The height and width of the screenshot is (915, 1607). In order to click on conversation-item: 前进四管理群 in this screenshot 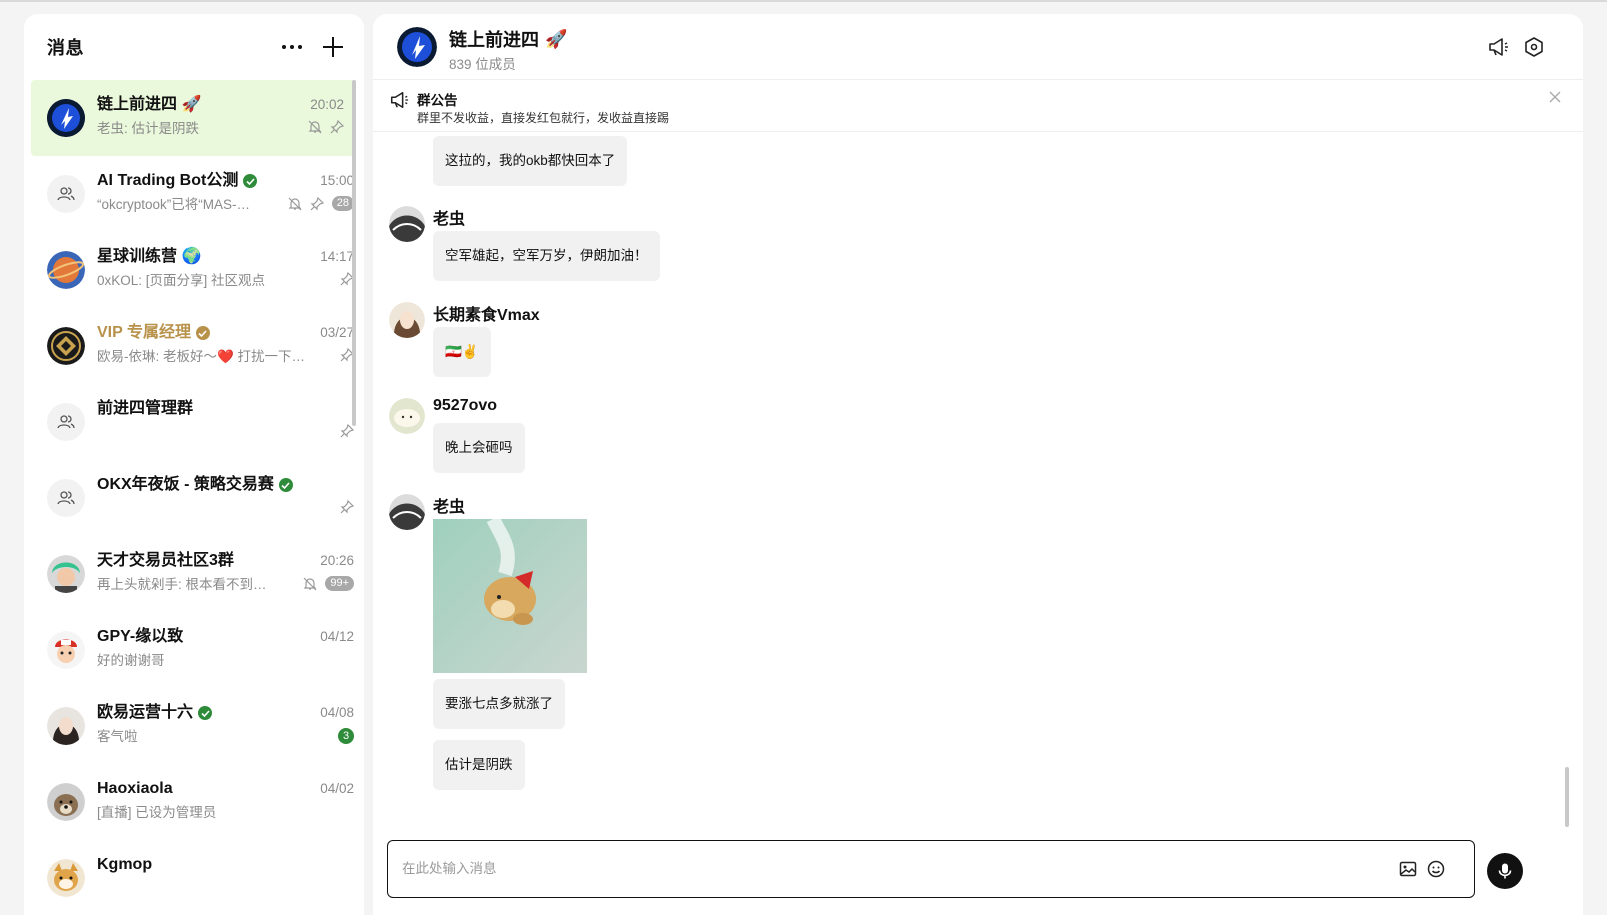, I will do `click(194, 422)`.